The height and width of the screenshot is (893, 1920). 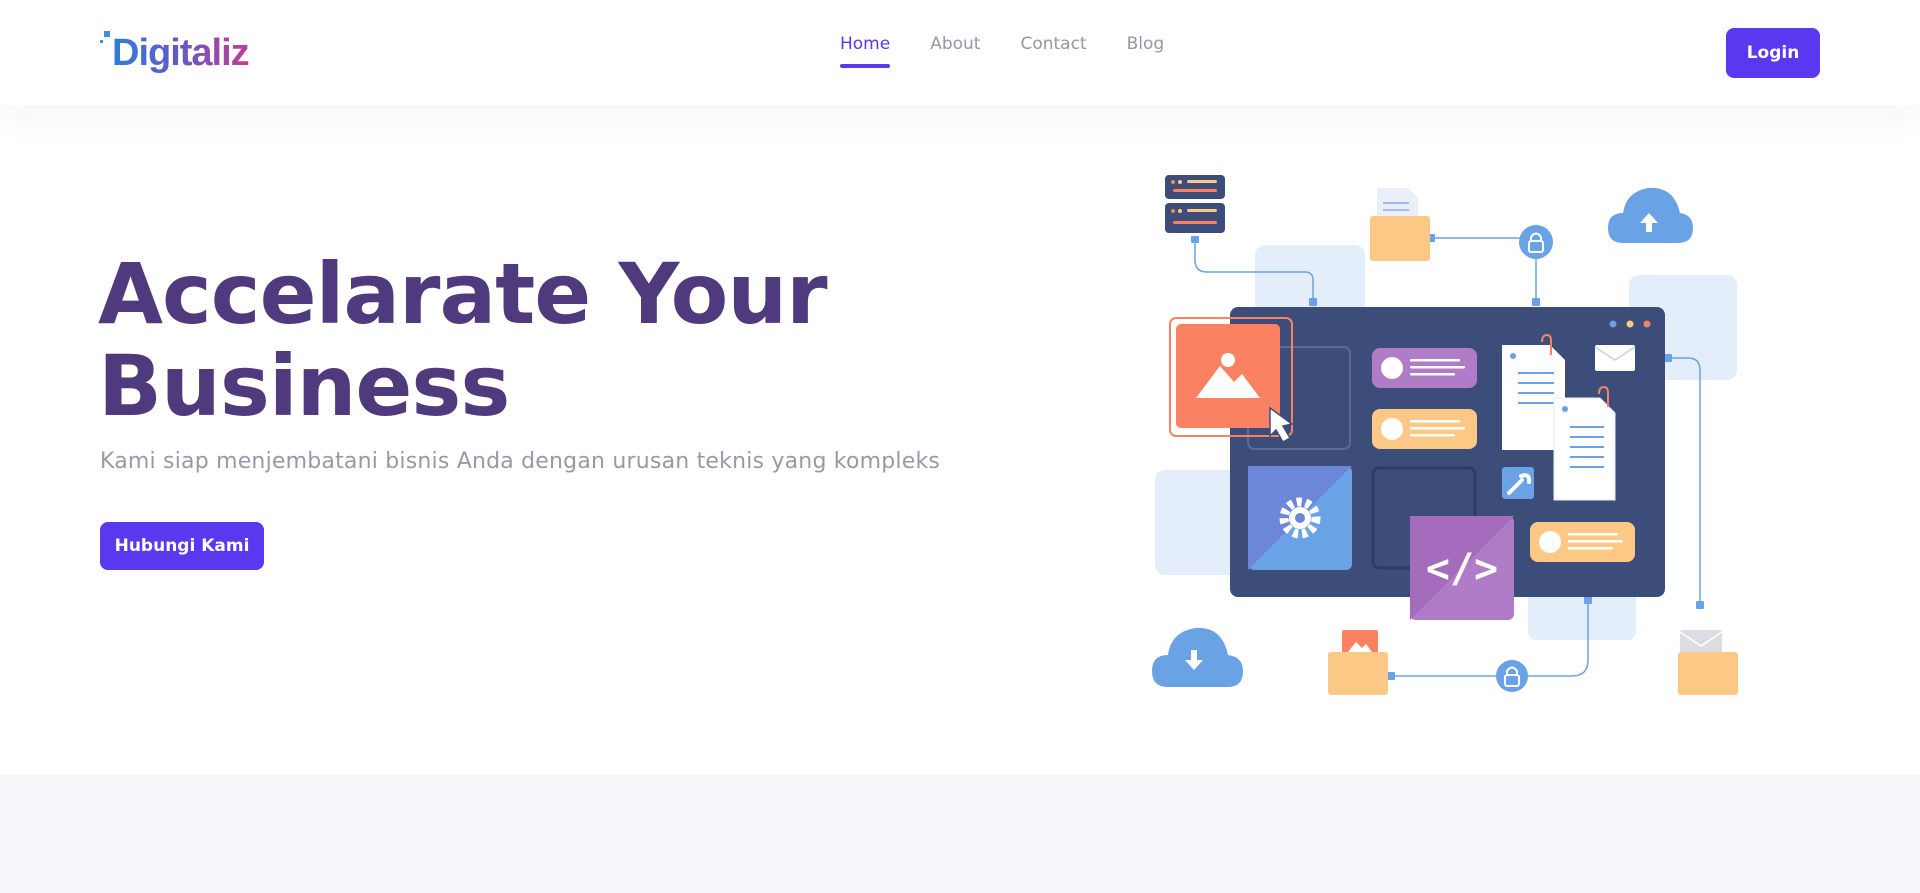 What do you see at coordinates (960, 834) in the screenshot?
I see `next-section-band` at bounding box center [960, 834].